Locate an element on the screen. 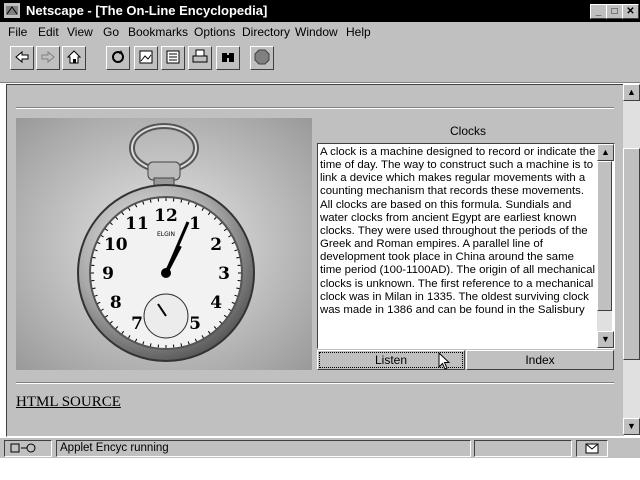  back-icon is located at coordinates (22, 58).